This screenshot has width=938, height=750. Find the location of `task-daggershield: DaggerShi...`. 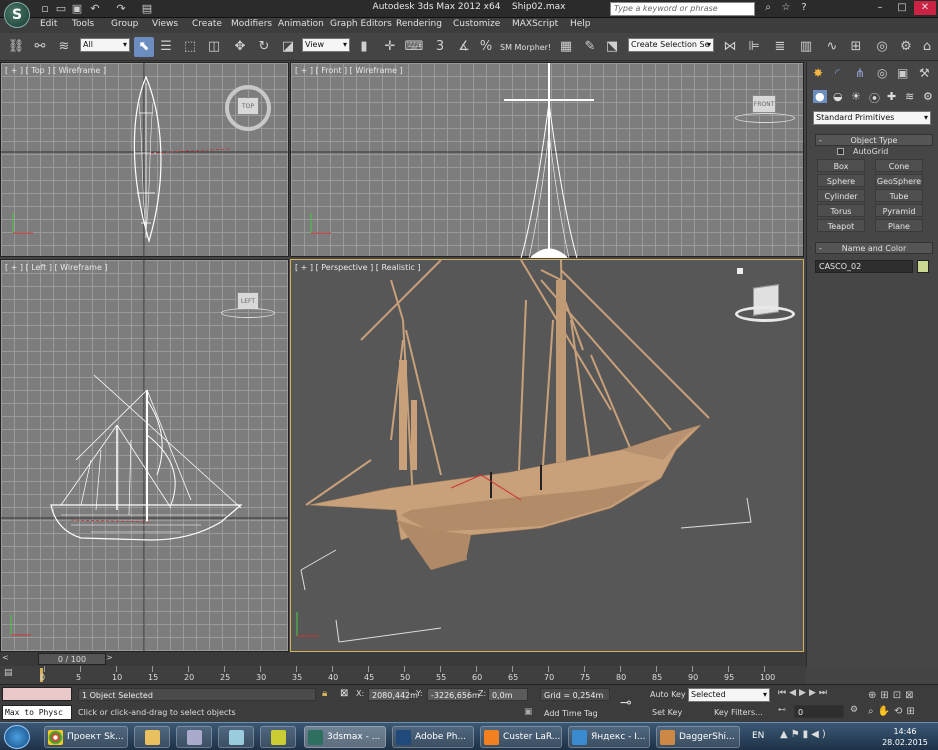

task-daggershield: DaggerShi... is located at coordinates (698, 737).